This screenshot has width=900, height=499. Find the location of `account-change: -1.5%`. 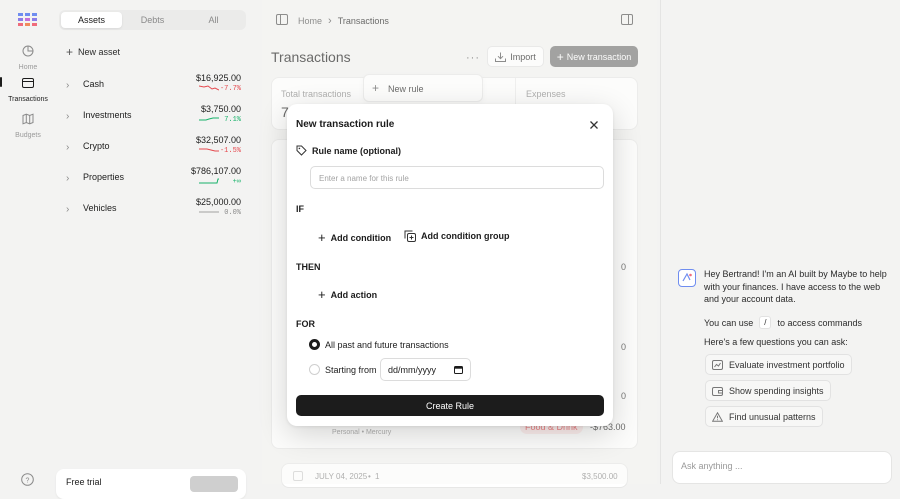

account-change: -1.5% is located at coordinates (230, 151).